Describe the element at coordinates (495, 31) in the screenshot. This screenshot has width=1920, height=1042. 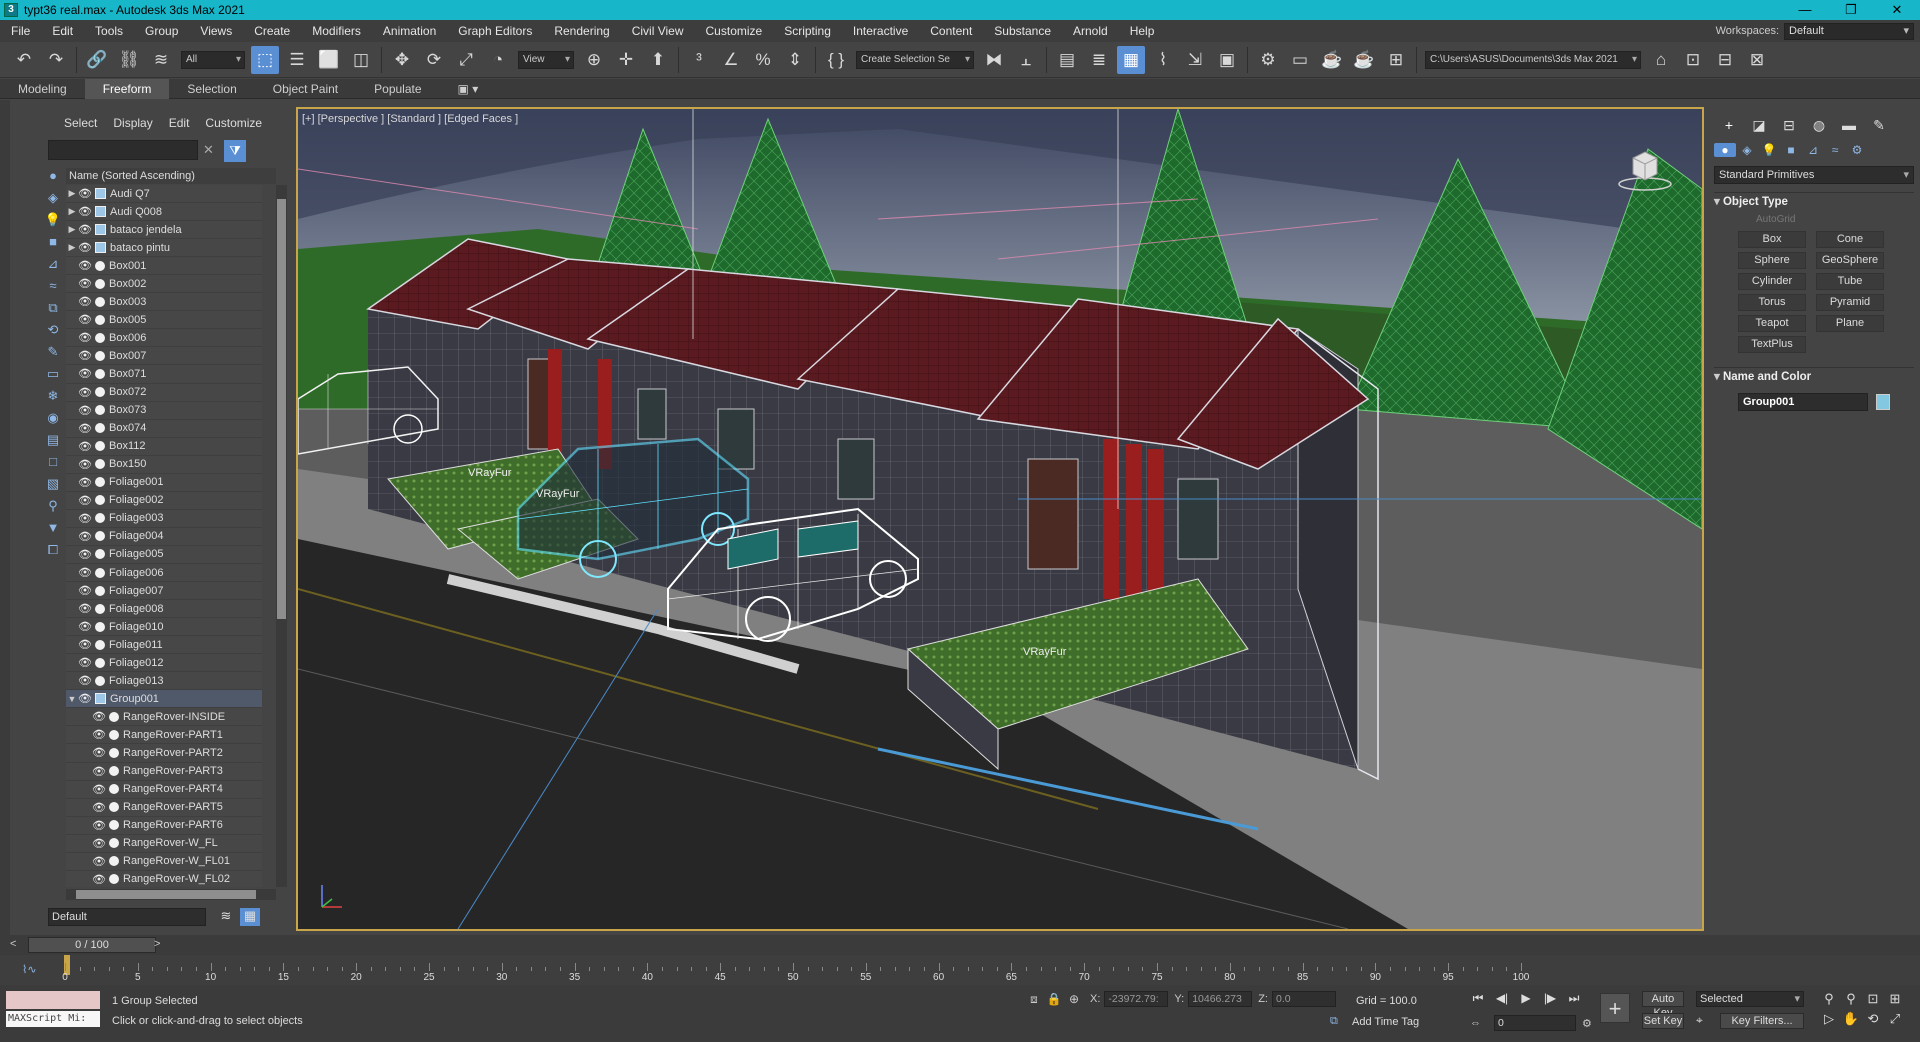
I see `menu-graph-editors: Graph Editors` at that location.